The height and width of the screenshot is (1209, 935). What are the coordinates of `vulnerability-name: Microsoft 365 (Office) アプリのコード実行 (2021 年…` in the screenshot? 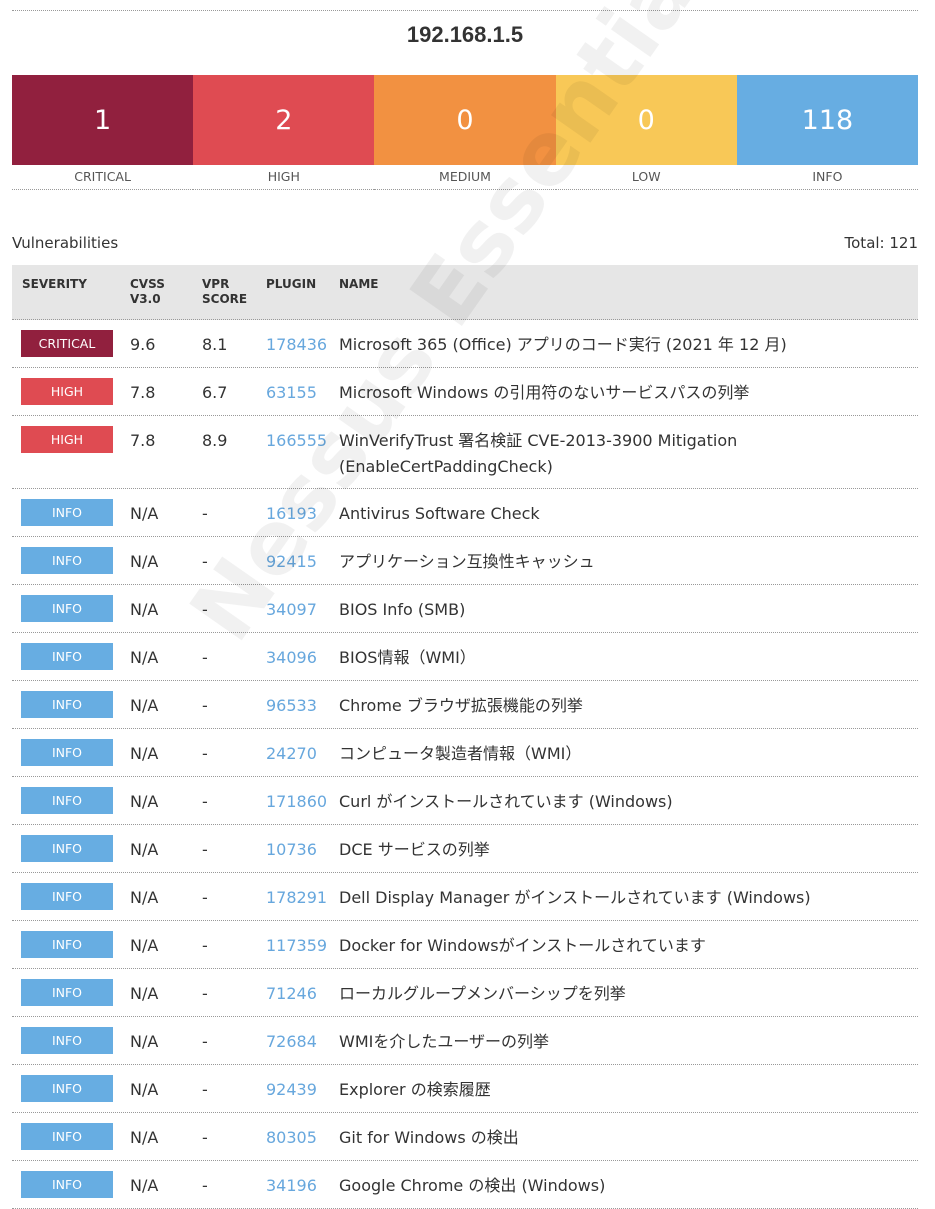 It's located at (563, 344).